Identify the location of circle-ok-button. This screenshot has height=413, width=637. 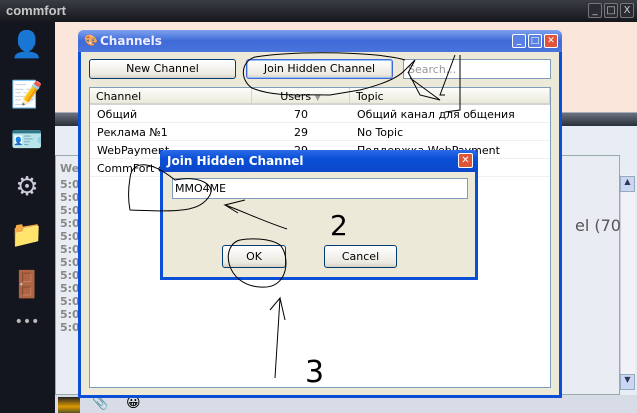
(257, 263).